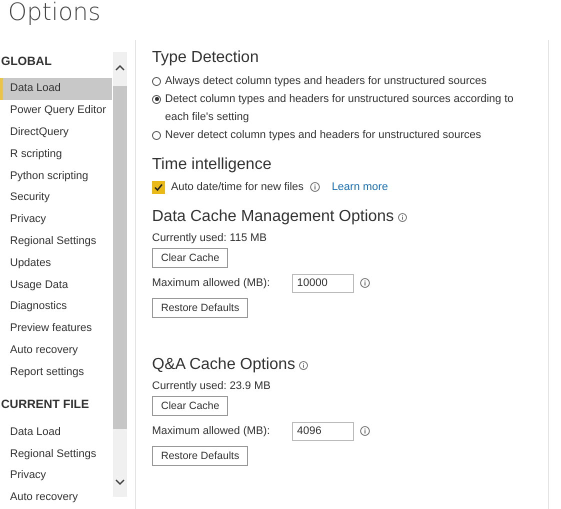  I want to click on sidebar-item: DirectQuery, so click(56, 133).